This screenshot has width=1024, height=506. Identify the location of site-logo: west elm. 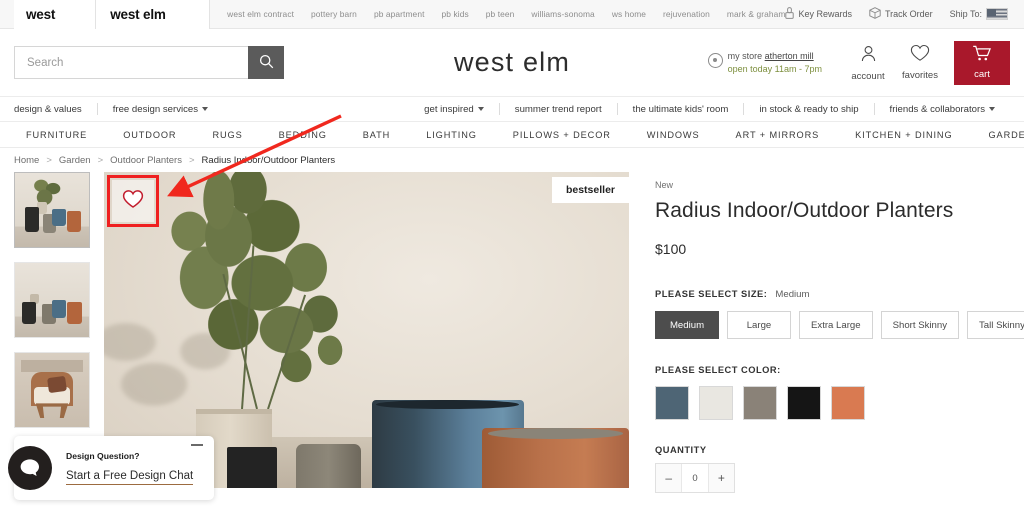
(512, 62).